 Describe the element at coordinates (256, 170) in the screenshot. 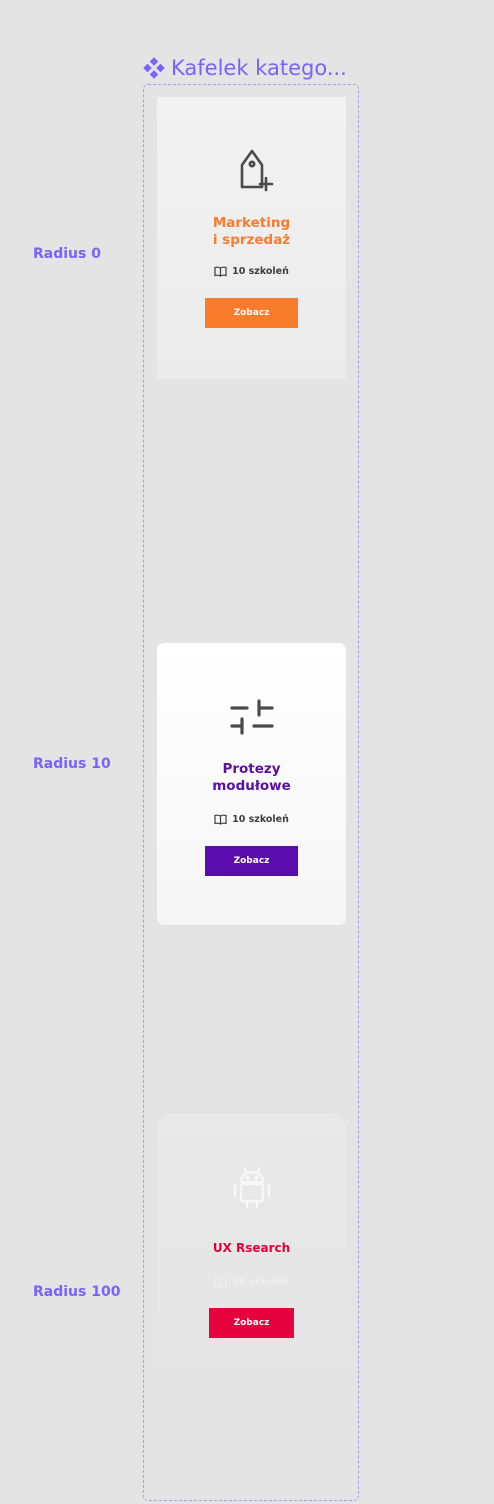

I see `tag-plus-icon` at that location.